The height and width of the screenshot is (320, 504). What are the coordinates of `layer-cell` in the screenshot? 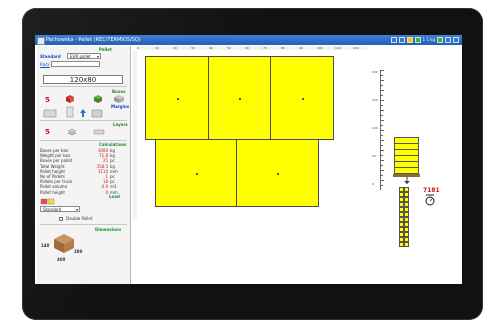 It's located at (406, 244).